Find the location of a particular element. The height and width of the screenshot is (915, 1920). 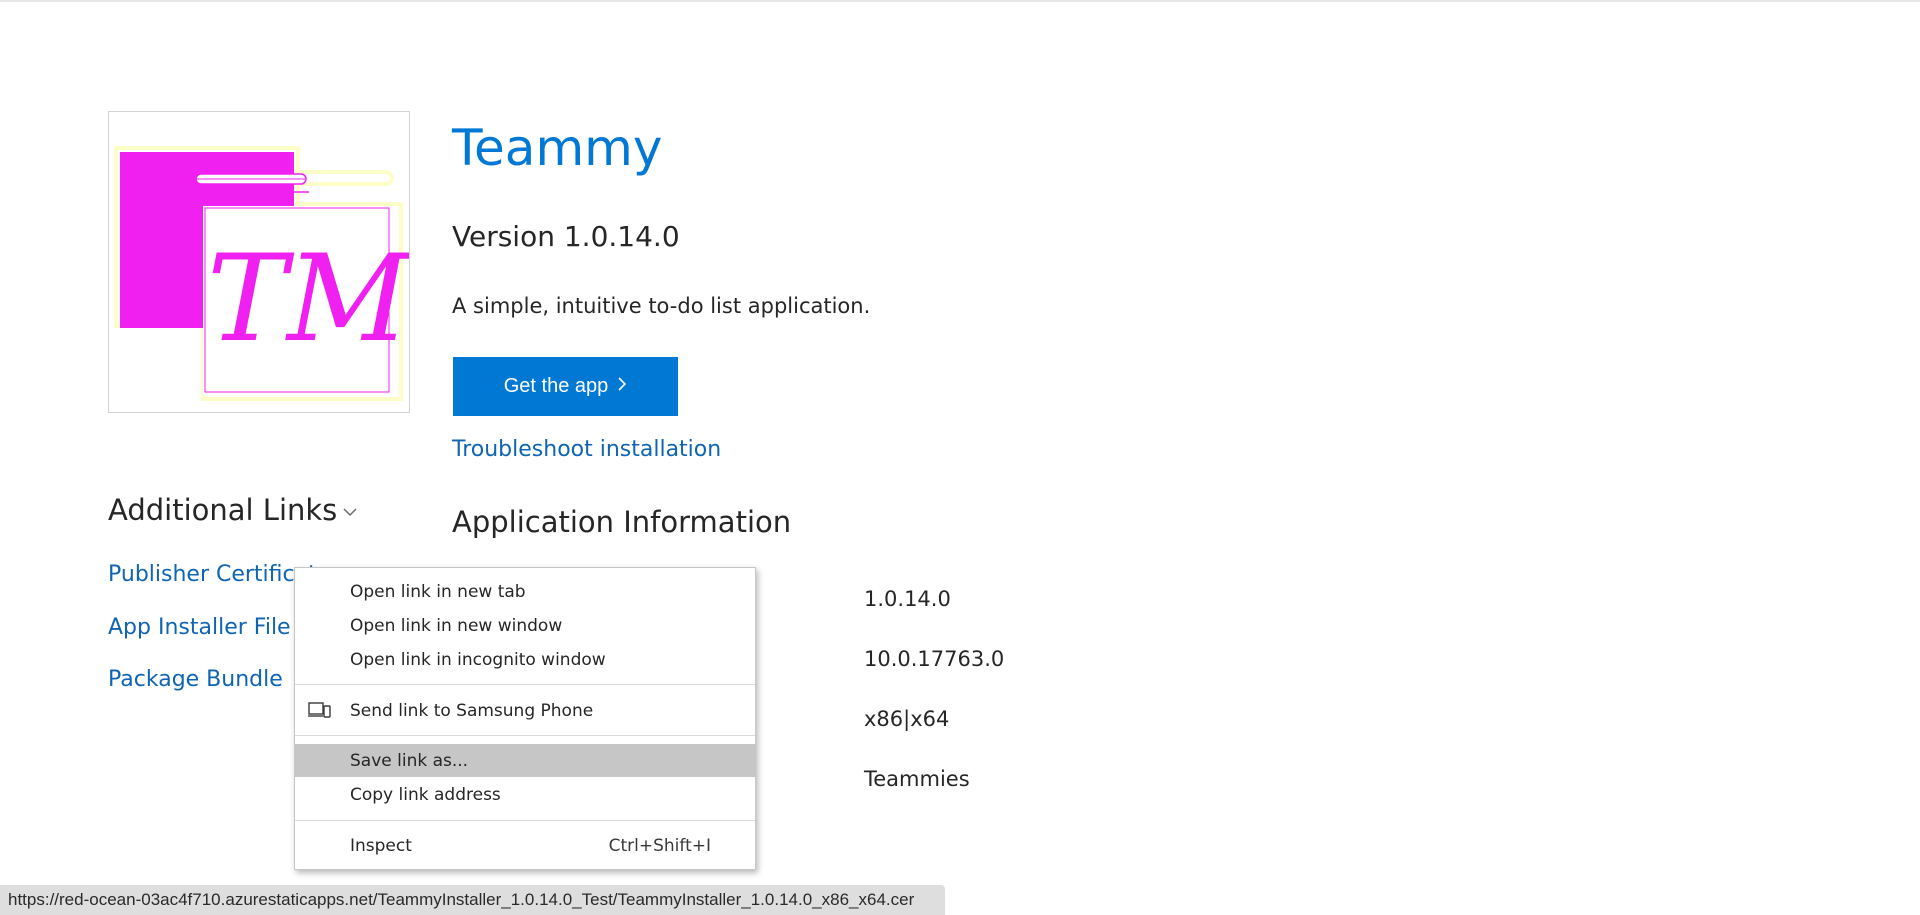

chevron-right-icon is located at coordinates (622, 386).